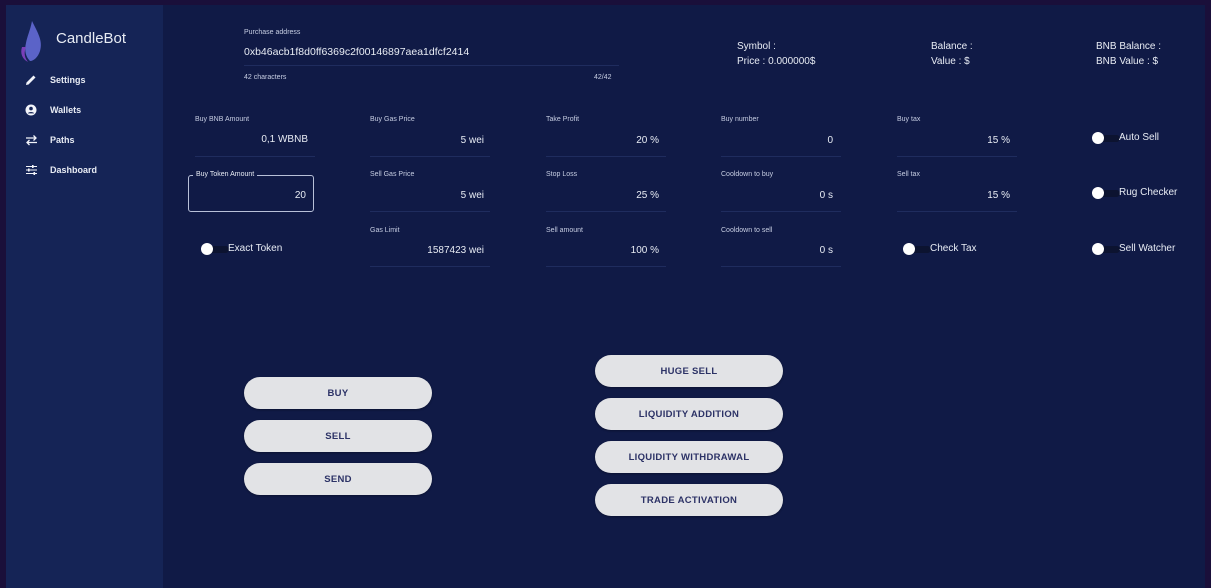 This screenshot has width=1211, height=588. What do you see at coordinates (385, 230) in the screenshot?
I see `gas-limit-label: Gas Limit` at bounding box center [385, 230].